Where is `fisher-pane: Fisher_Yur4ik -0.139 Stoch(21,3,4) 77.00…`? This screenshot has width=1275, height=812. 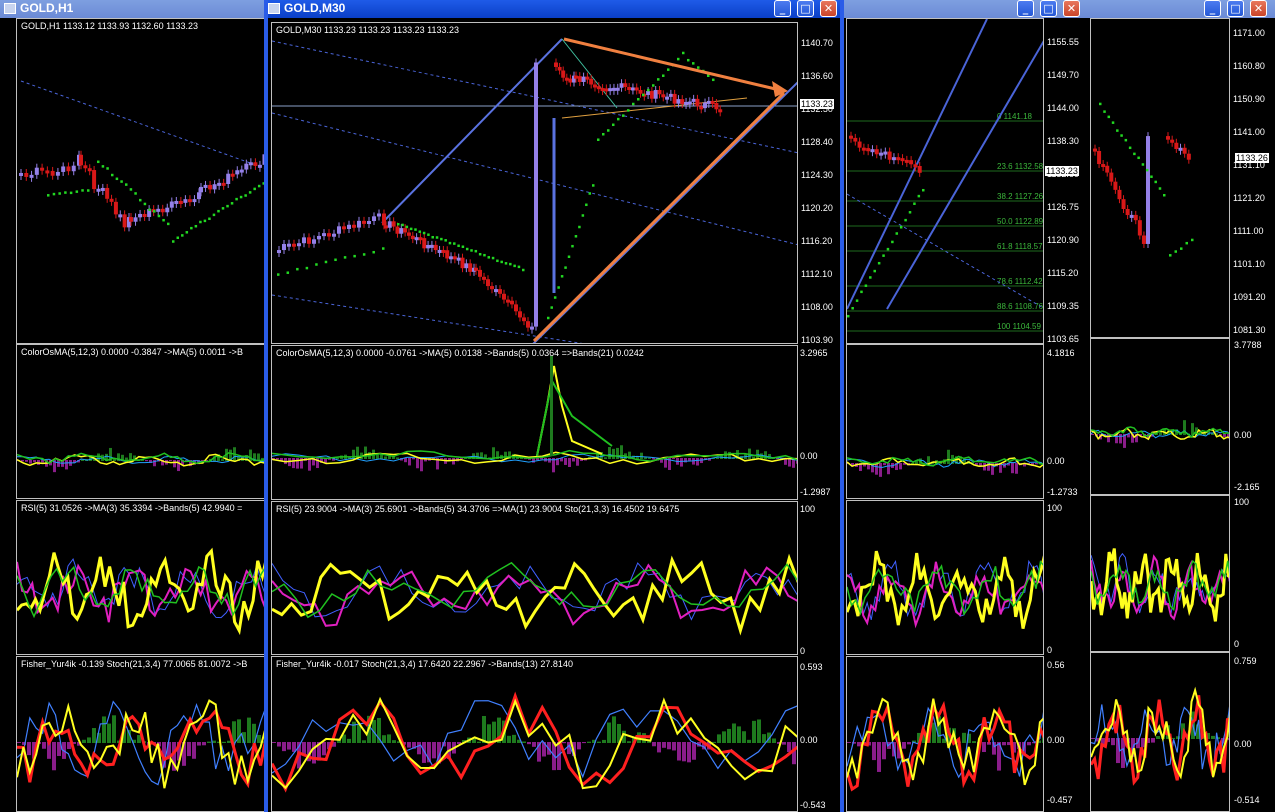 fisher-pane: Fisher_Yur4ik -0.139 Stoch(21,3,4) 77.00… is located at coordinates (141, 734).